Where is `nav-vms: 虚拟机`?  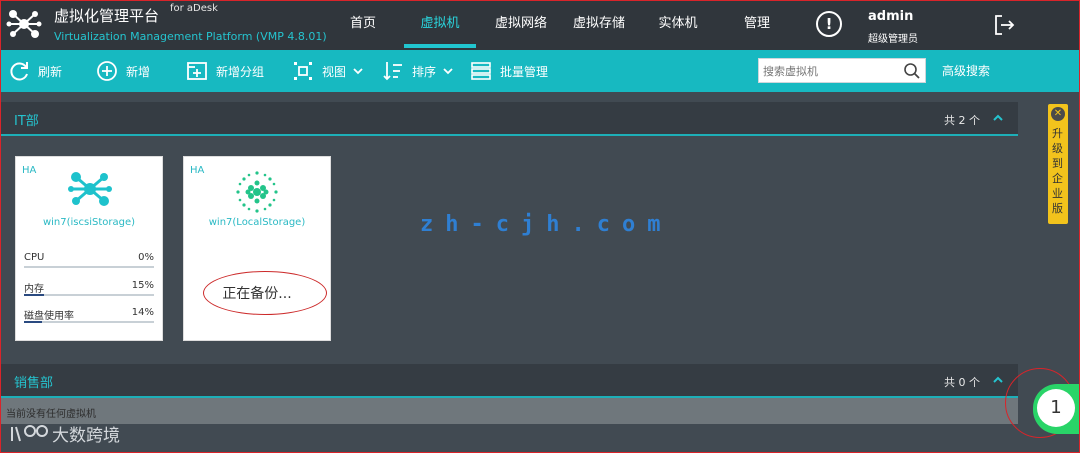
nav-vms: 虚拟机 is located at coordinates (440, 25).